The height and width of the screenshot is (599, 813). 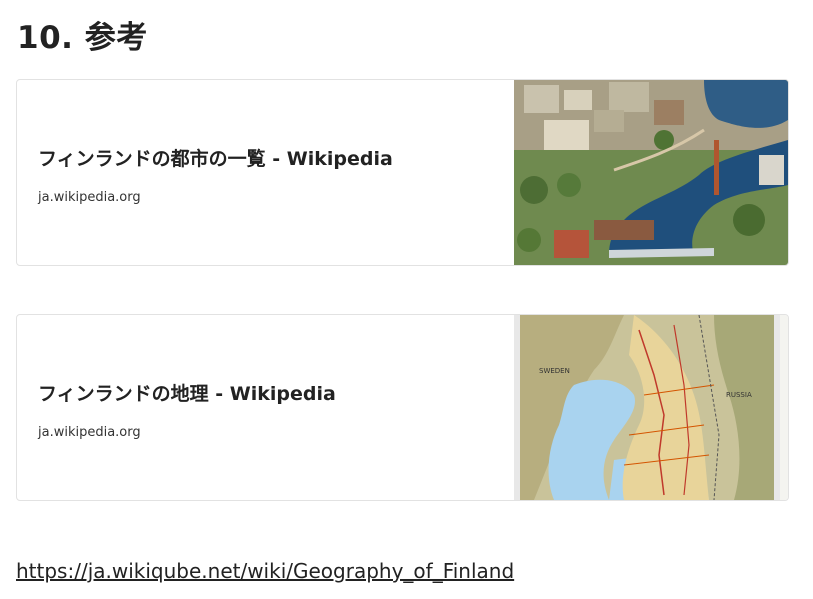 I want to click on card-title: フィンランドの地理 - Wikipedia, so click(x=187, y=392).